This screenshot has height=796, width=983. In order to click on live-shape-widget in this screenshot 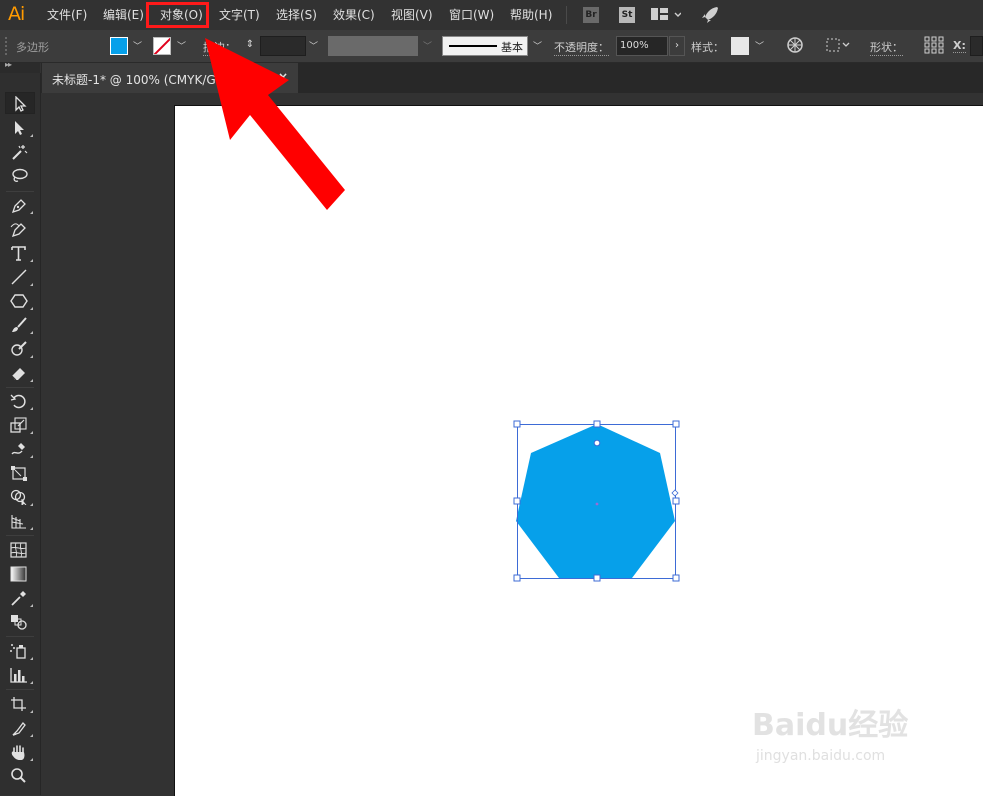, I will do `click(597, 443)`.